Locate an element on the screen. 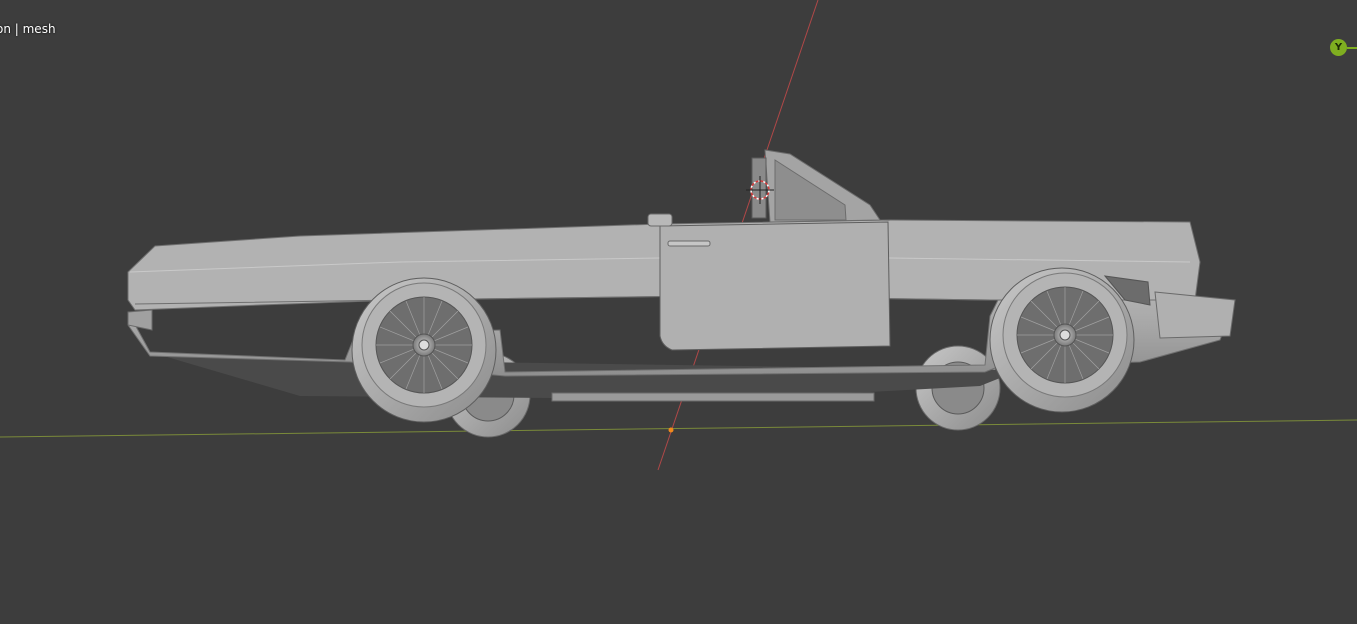  y-axis-line is located at coordinates (678, 428).